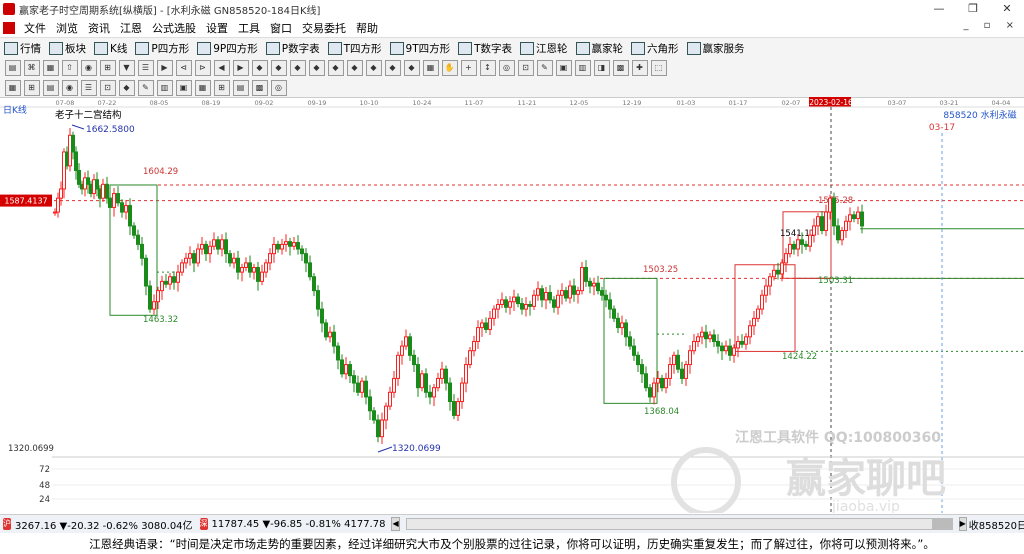 Image resolution: width=1024 pixels, height=554 pixels. What do you see at coordinates (259, 87) in the screenshot?
I see `chart-tool-13-icon: ▩` at bounding box center [259, 87].